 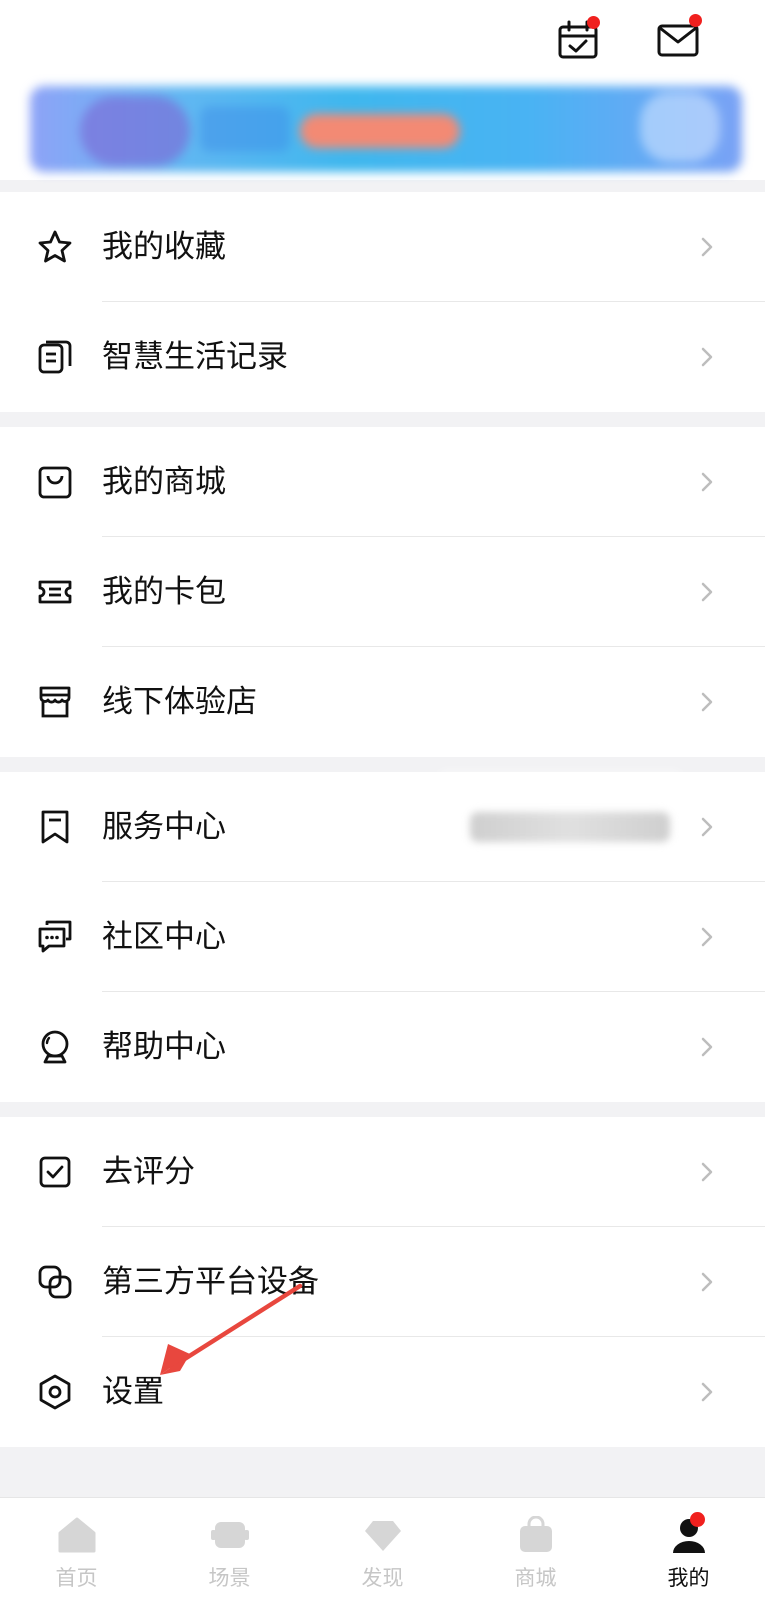 I want to click on document-icon, so click(x=55, y=357).